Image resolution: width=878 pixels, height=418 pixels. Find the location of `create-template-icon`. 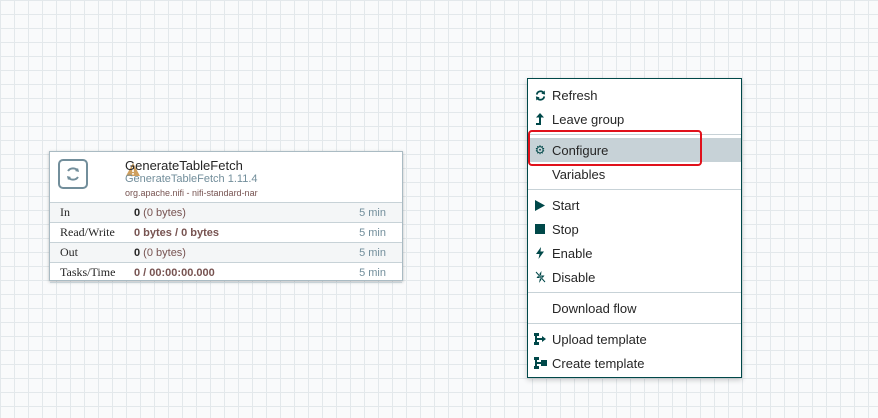

create-template-icon is located at coordinates (540, 363).